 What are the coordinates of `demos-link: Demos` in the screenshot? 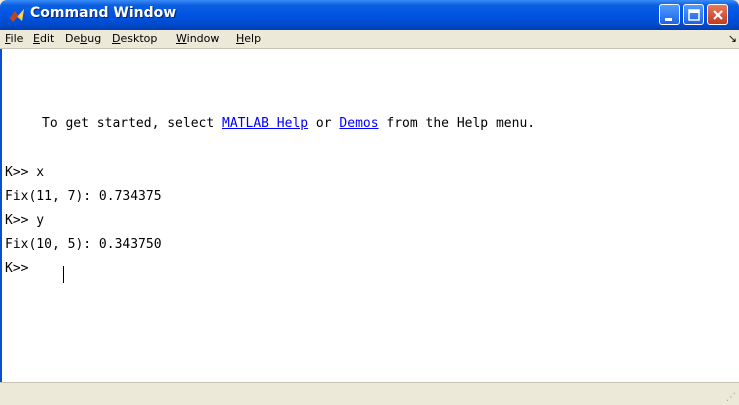 It's located at (358, 123).